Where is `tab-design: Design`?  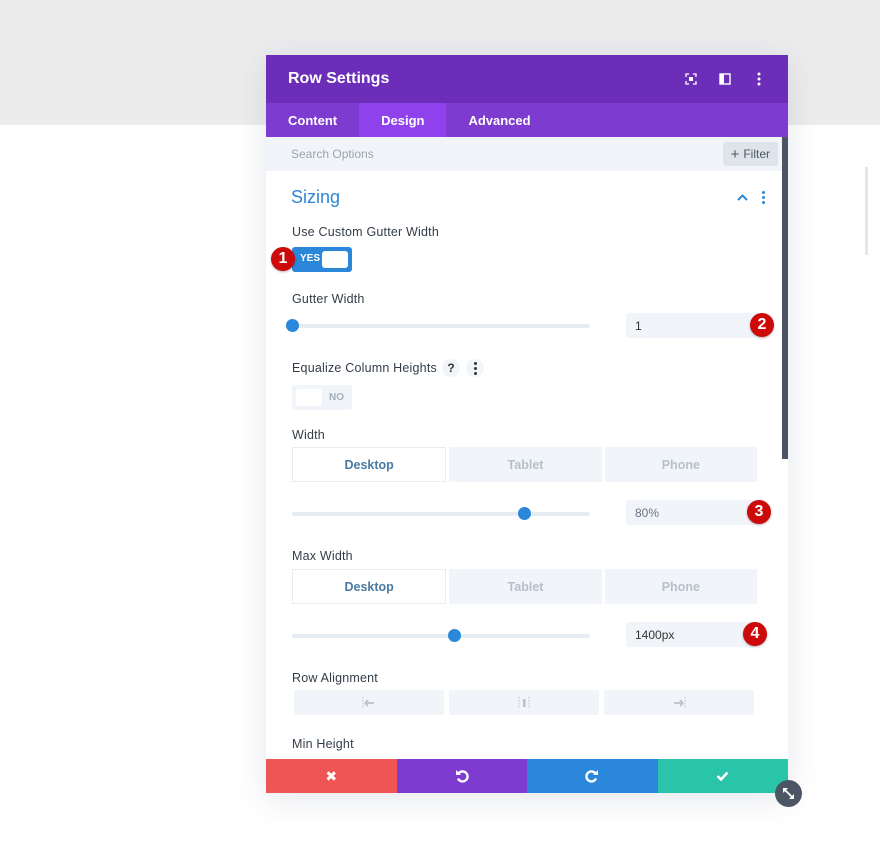 tab-design: Design is located at coordinates (403, 120).